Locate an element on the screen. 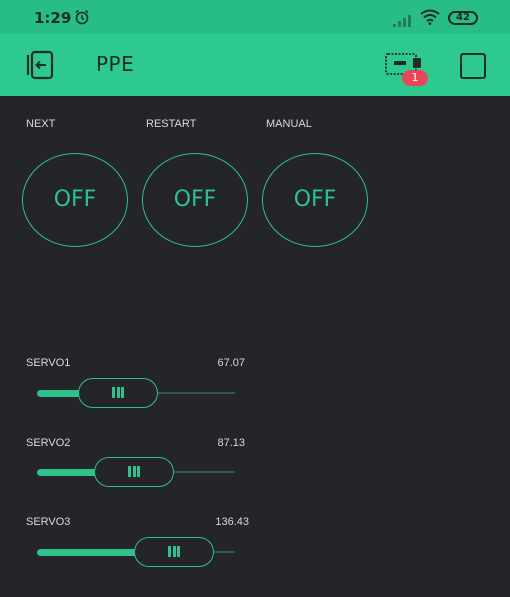 The width and height of the screenshot is (510, 597). next-button: OFF is located at coordinates (75, 200).